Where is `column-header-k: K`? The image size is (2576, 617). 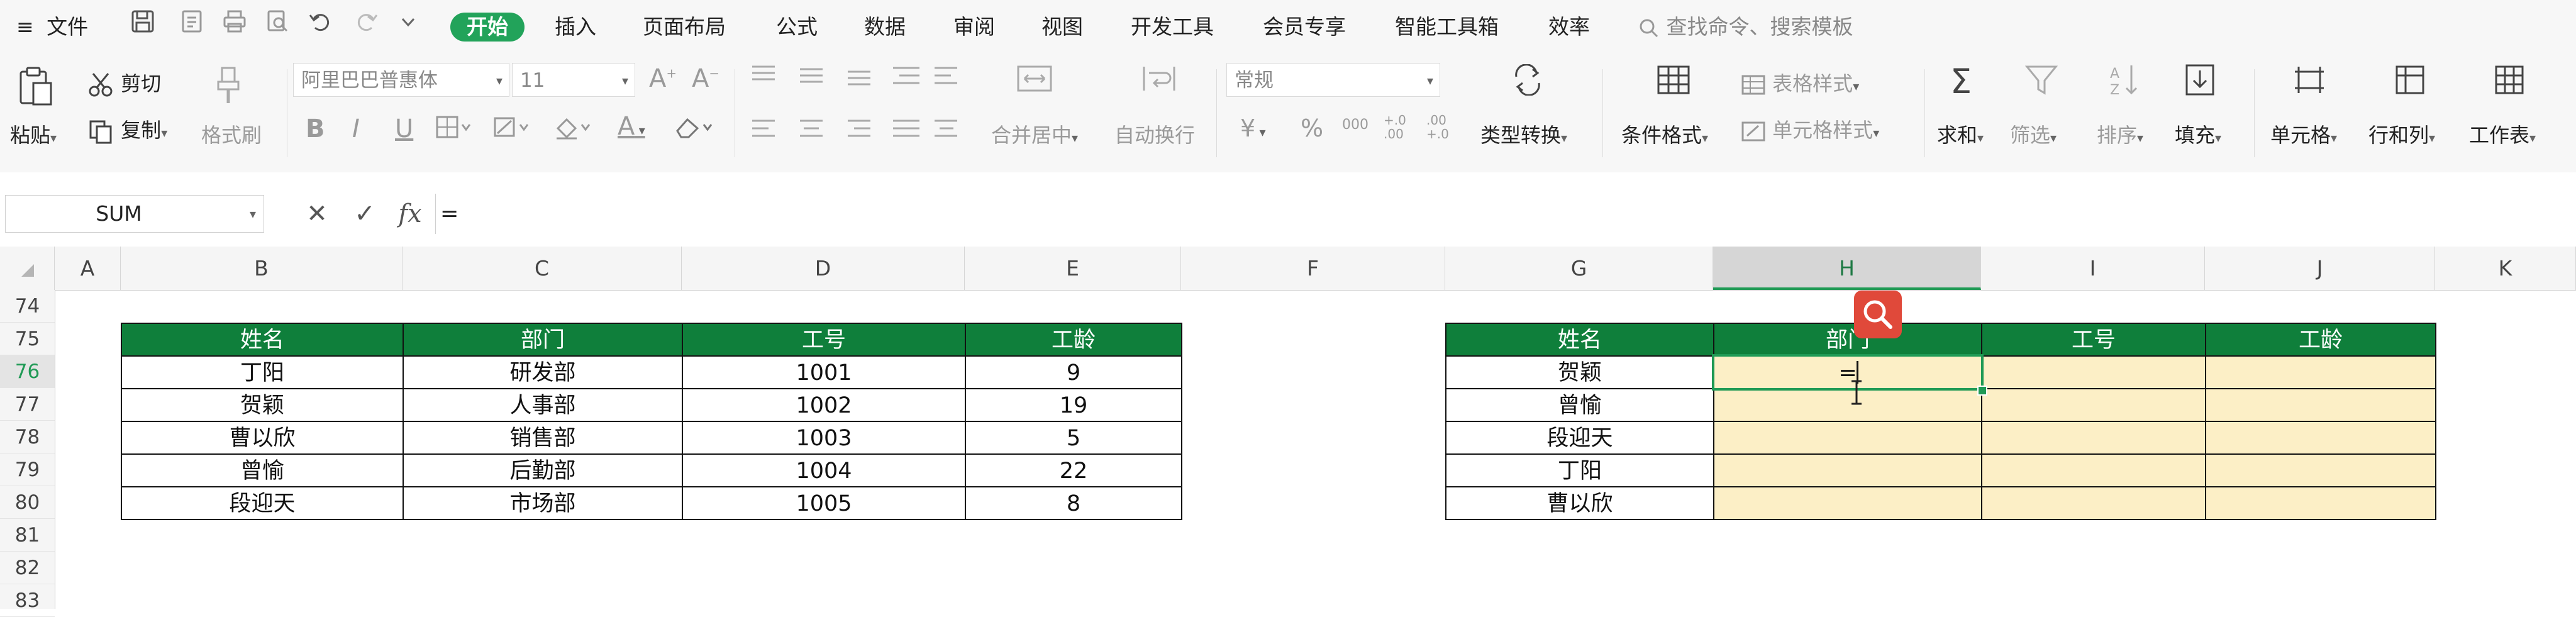
column-header-k: K is located at coordinates (2505, 268).